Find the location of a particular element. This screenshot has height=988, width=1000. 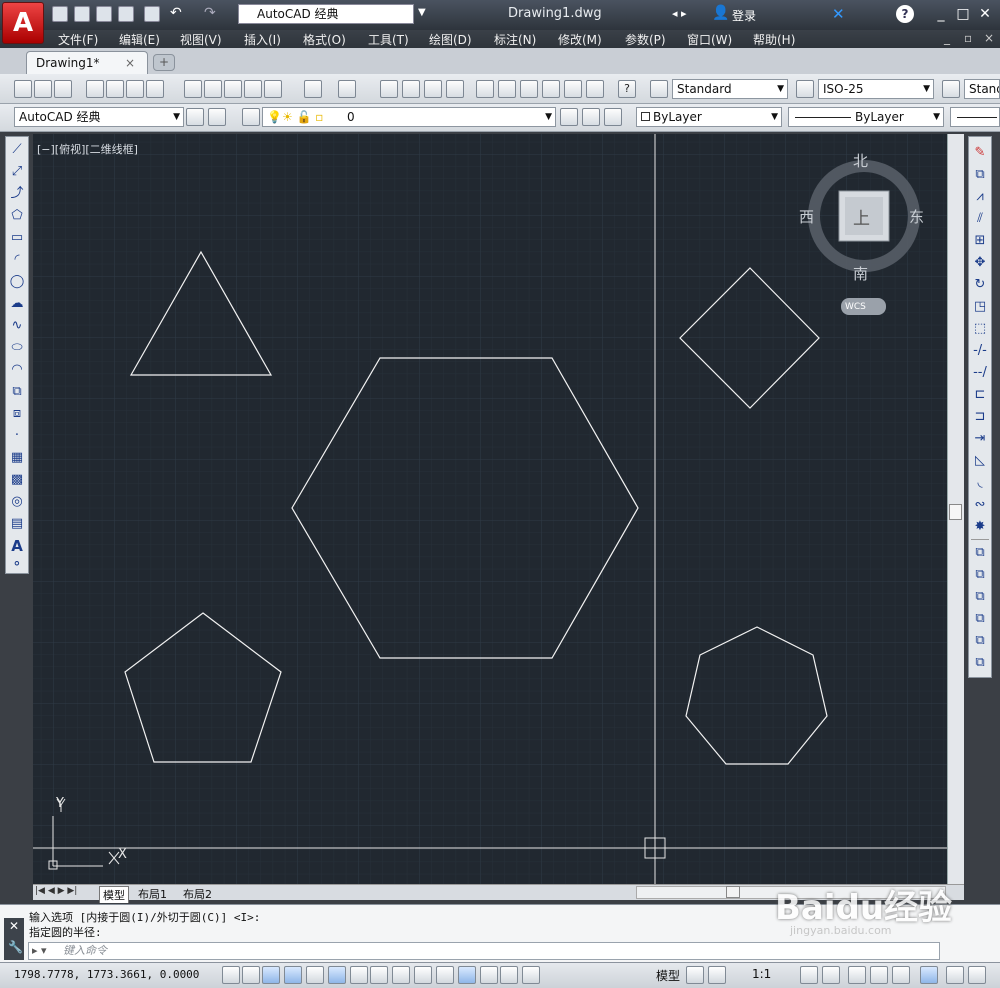

menu-window: 窗口(W) is located at coordinates (709, 39).